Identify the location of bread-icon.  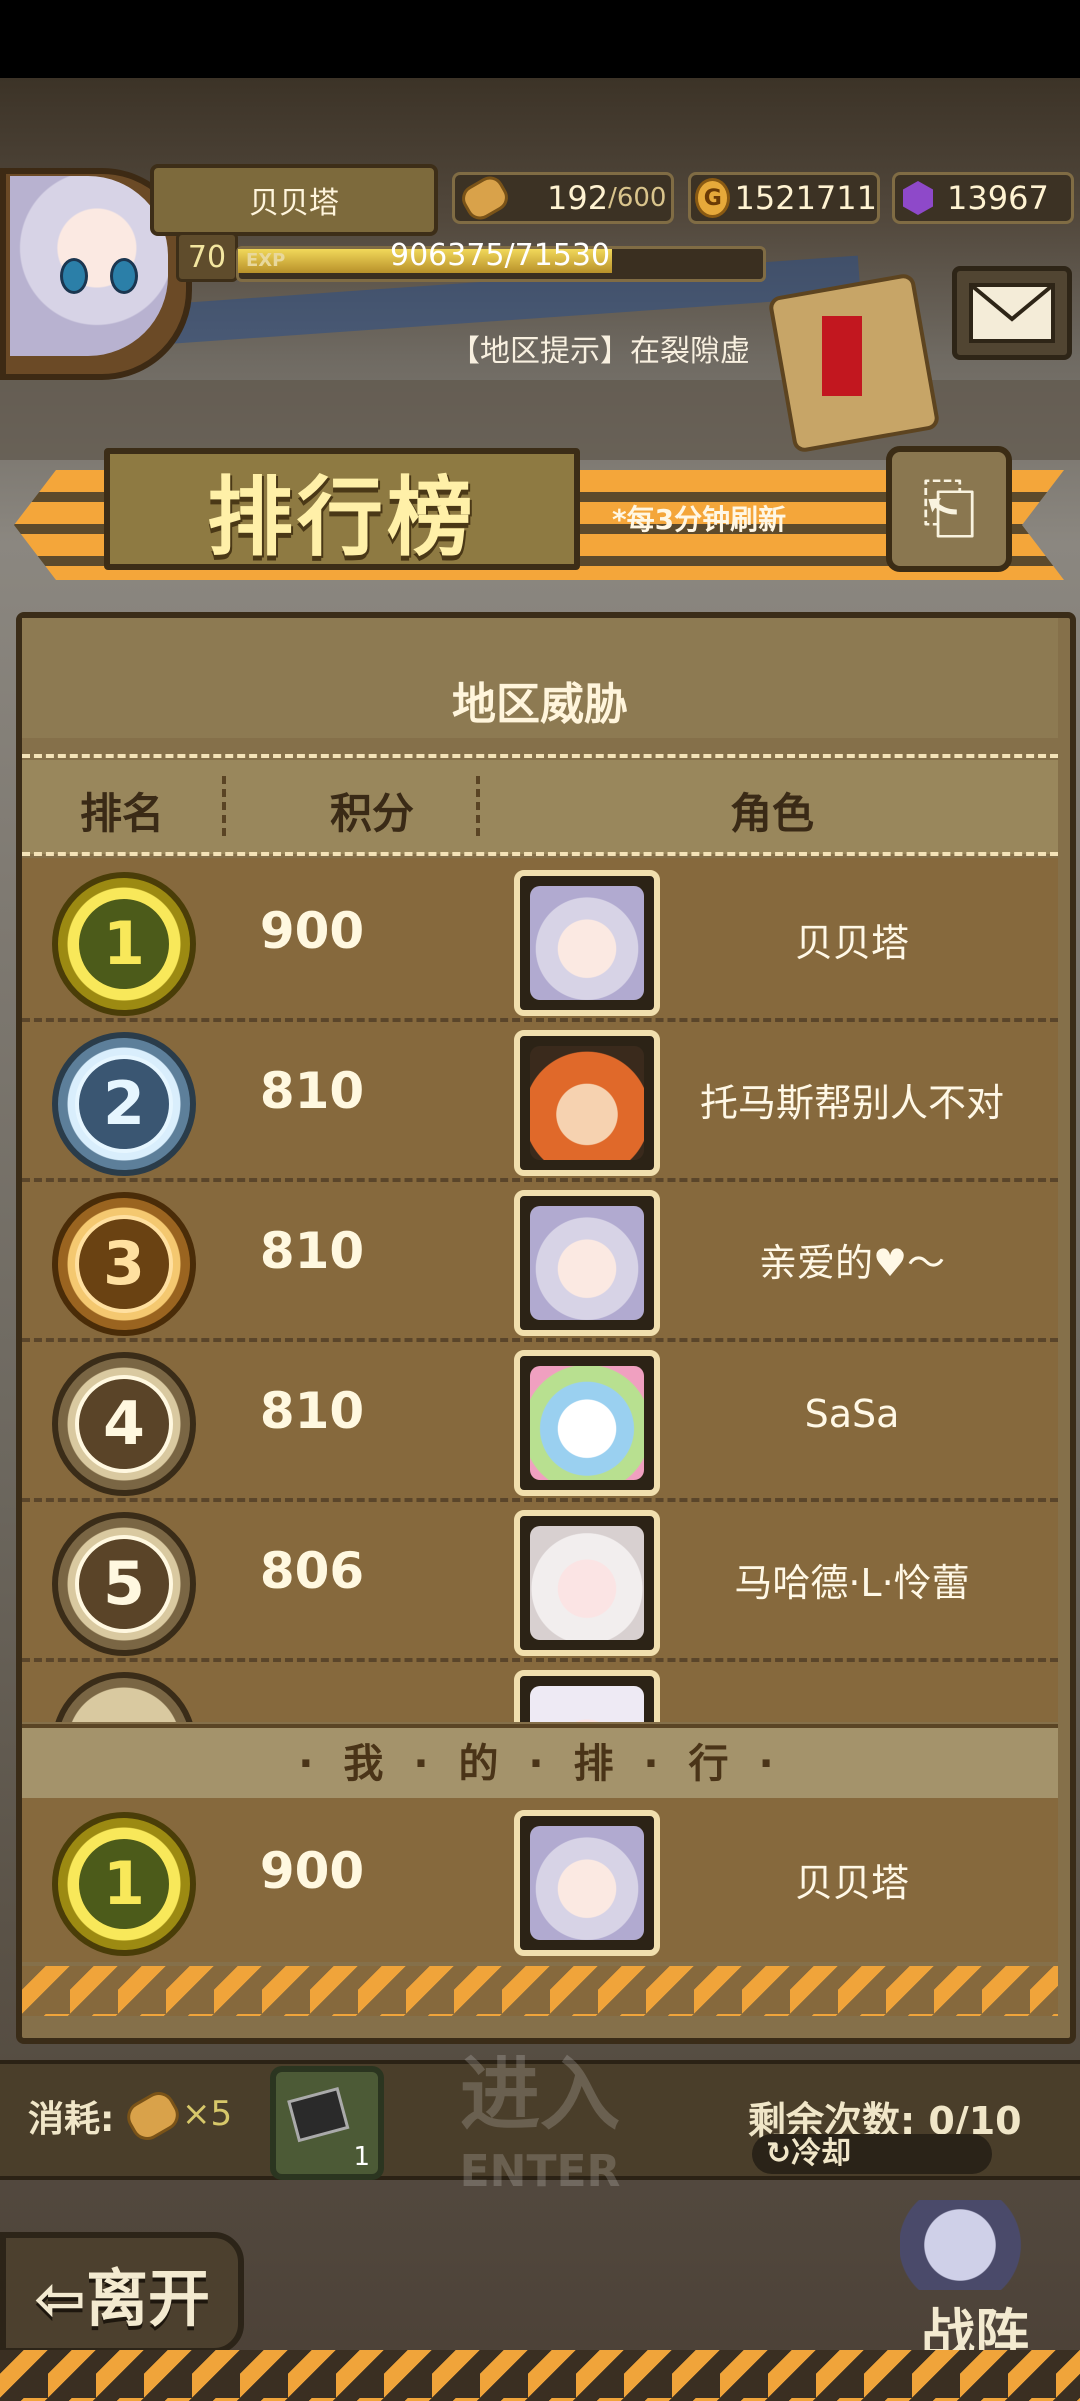
(485, 198).